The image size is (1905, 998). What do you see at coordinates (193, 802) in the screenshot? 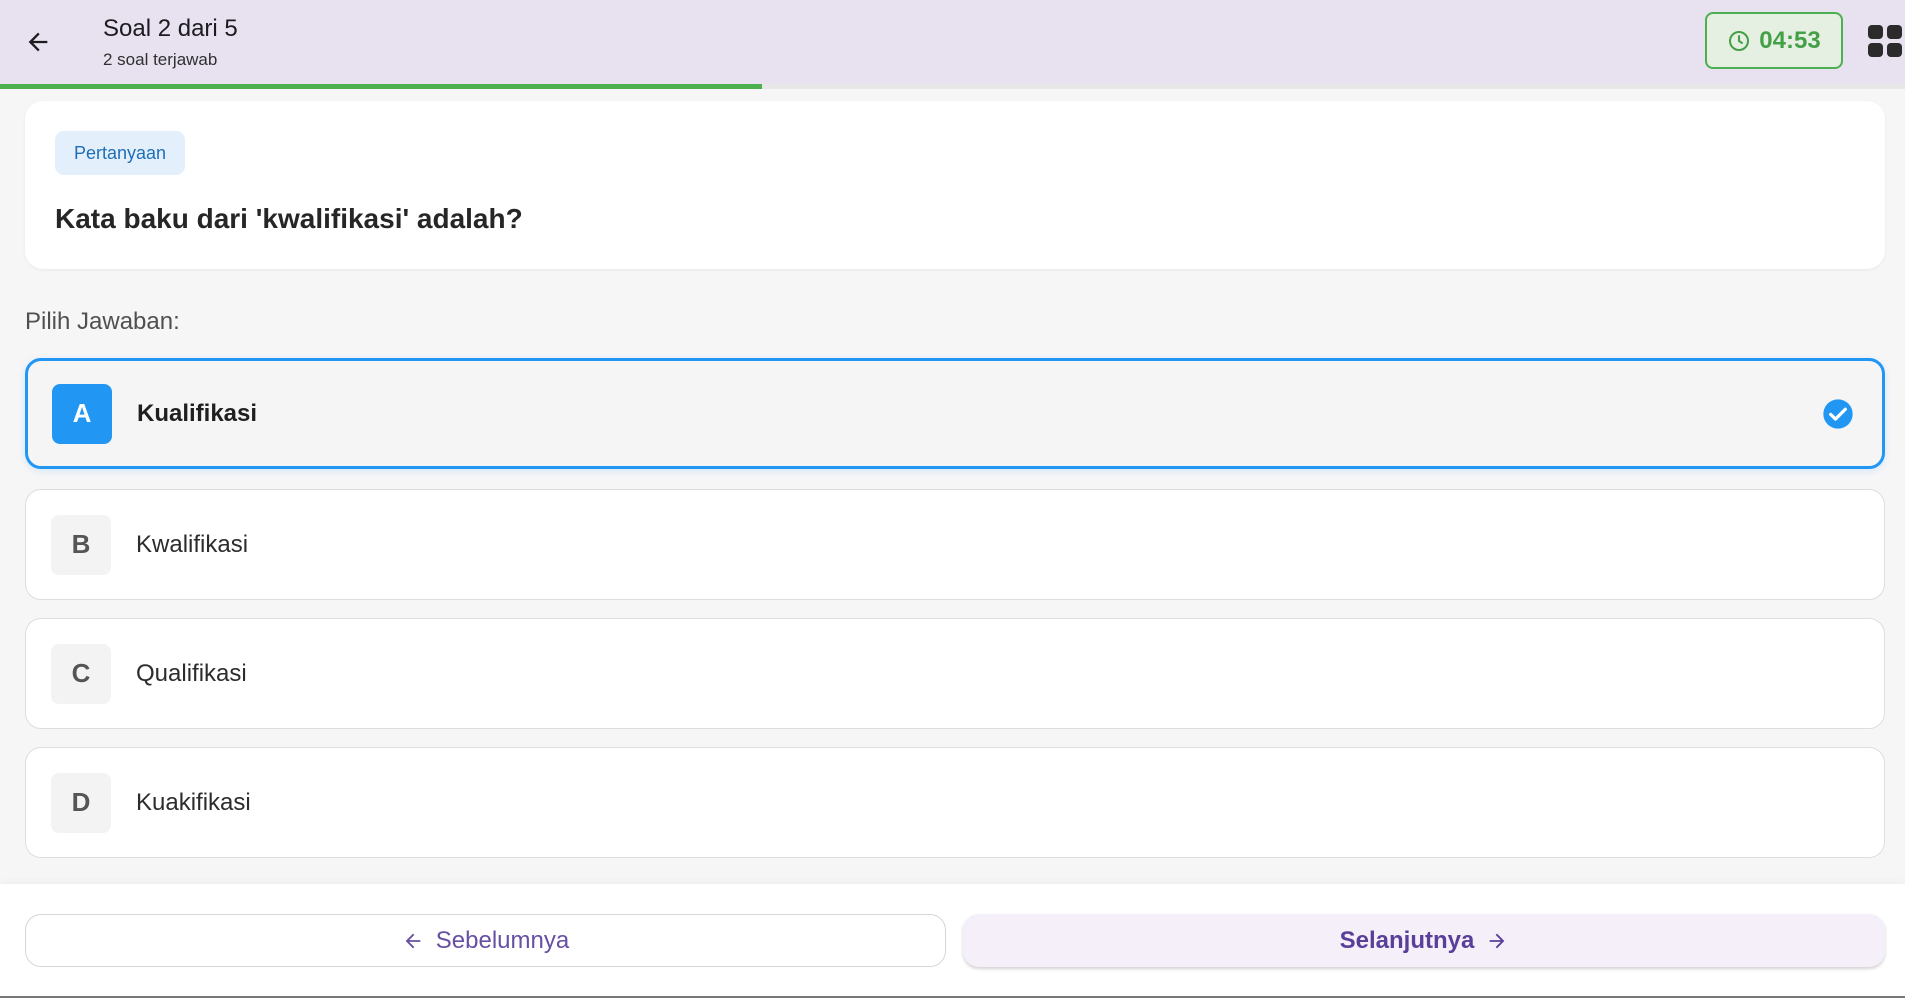
I see `option-text: Kuakifikasi` at bounding box center [193, 802].